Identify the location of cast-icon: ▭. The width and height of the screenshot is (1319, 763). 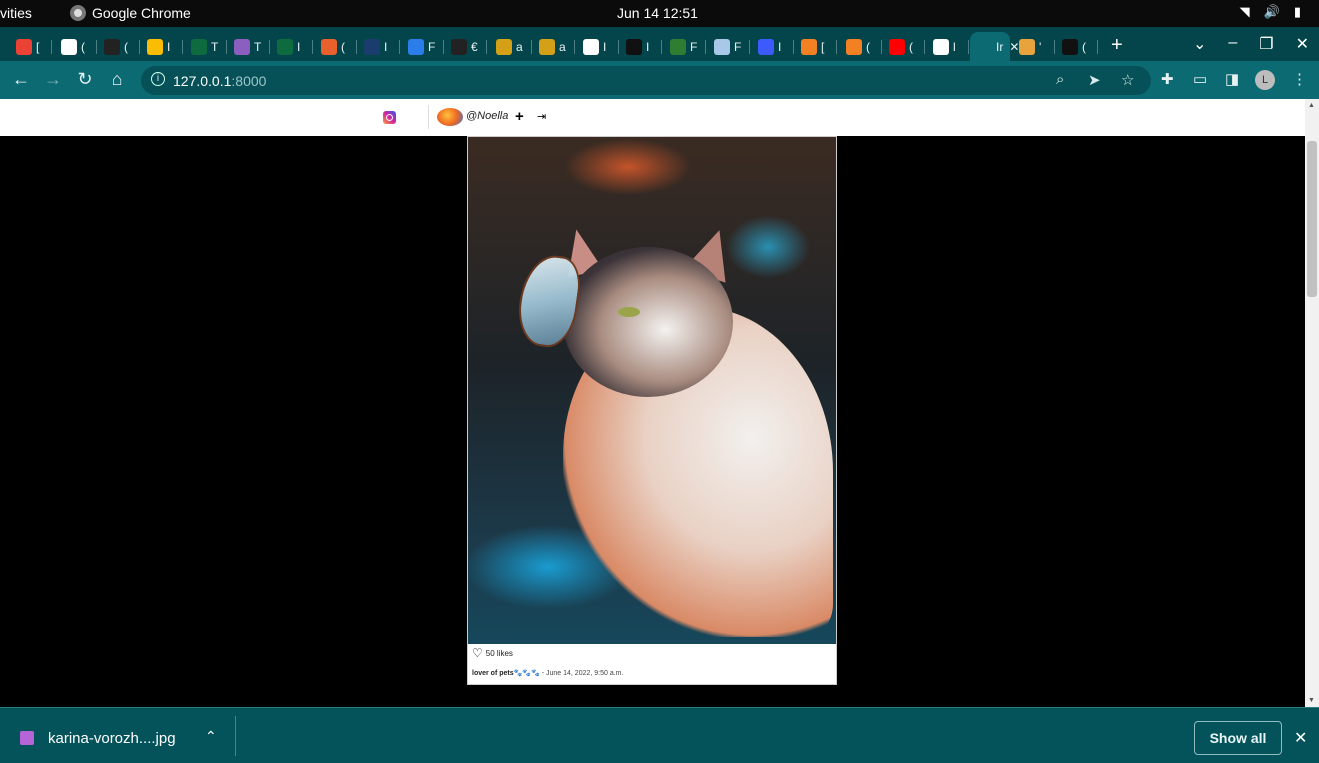
(1200, 79).